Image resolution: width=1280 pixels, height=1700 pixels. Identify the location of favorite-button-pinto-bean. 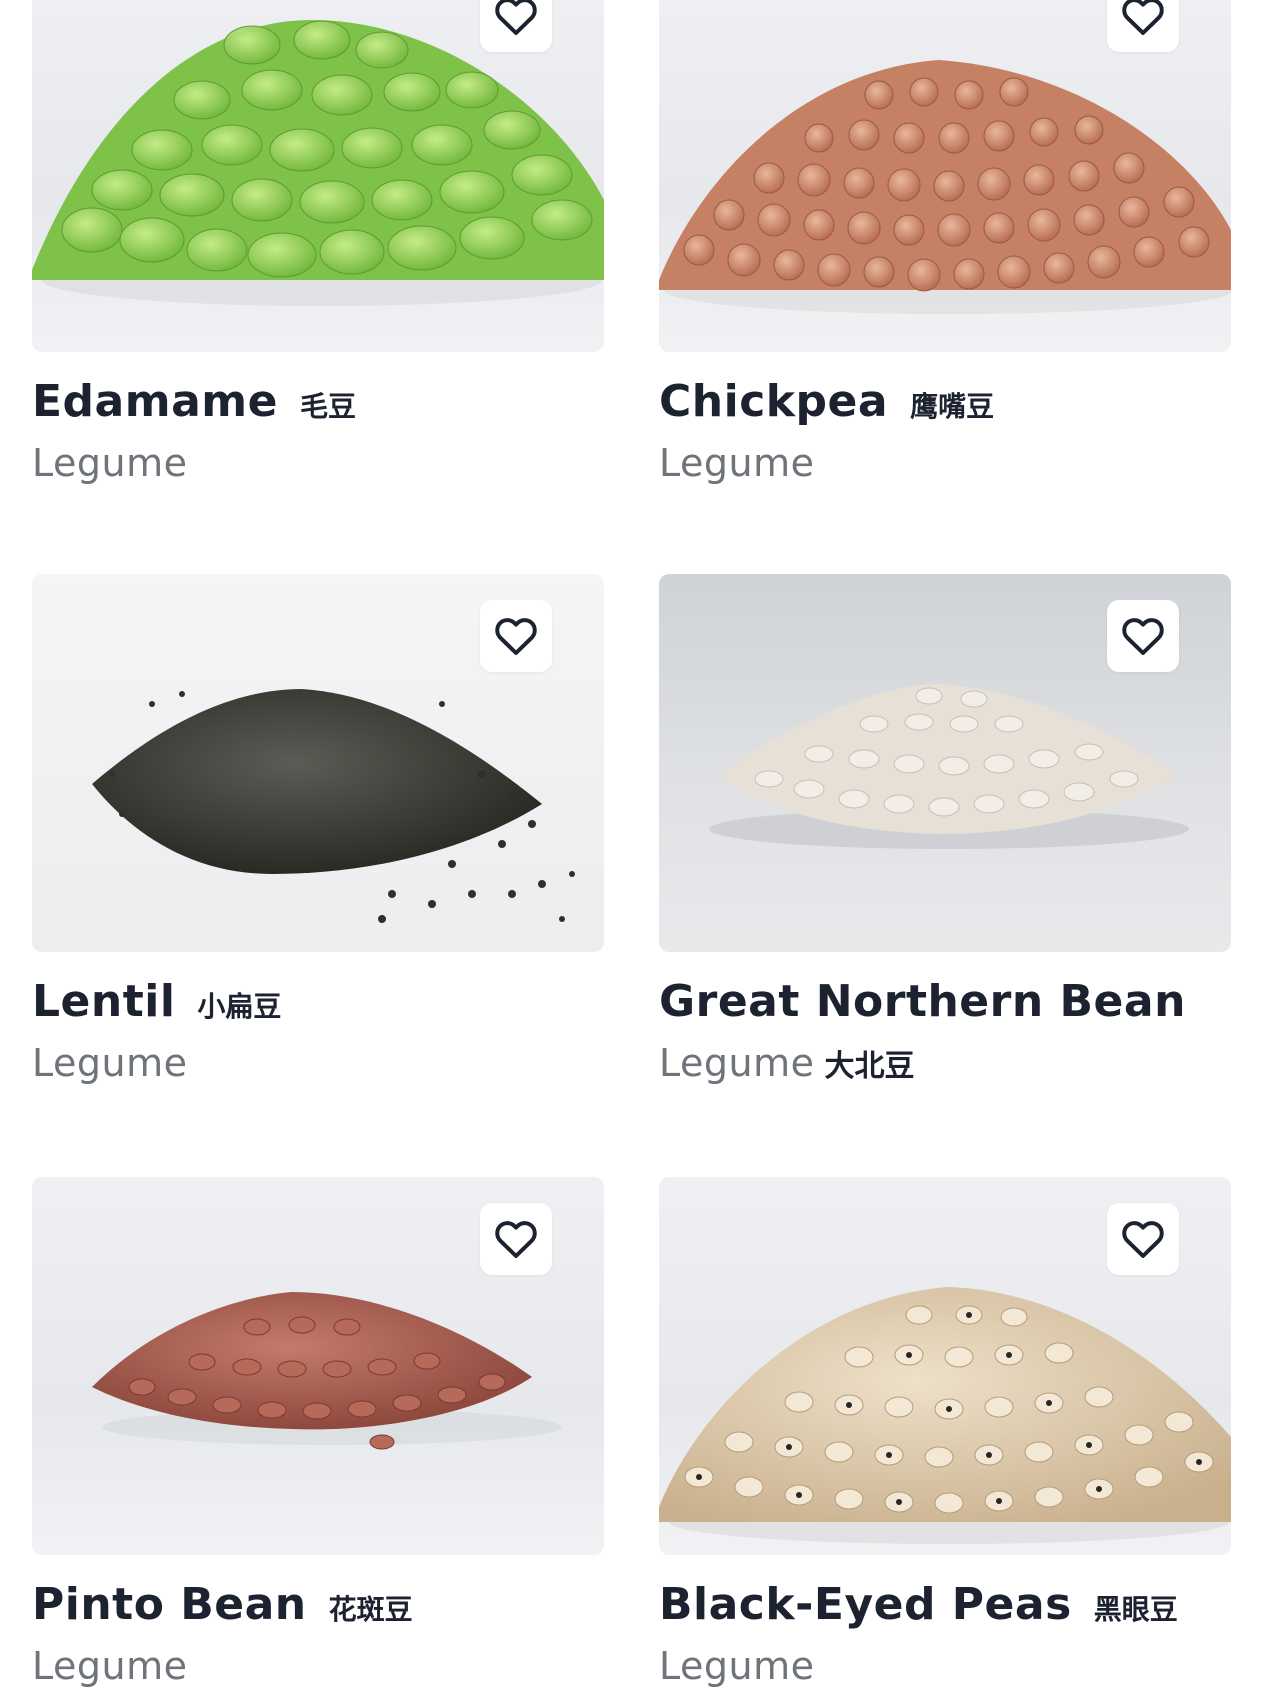
(516, 1239).